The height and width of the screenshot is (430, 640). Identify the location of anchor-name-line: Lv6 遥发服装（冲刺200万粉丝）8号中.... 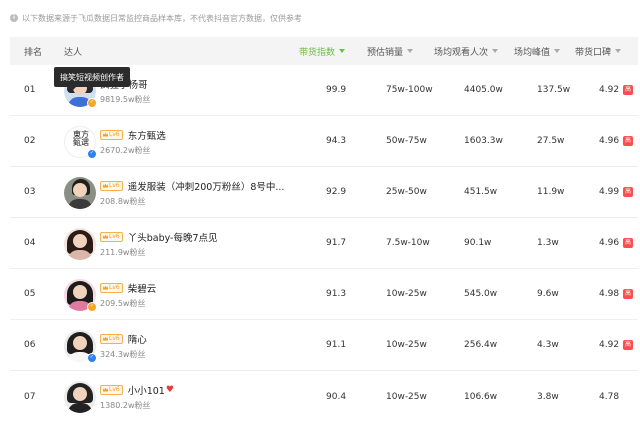
(192, 186).